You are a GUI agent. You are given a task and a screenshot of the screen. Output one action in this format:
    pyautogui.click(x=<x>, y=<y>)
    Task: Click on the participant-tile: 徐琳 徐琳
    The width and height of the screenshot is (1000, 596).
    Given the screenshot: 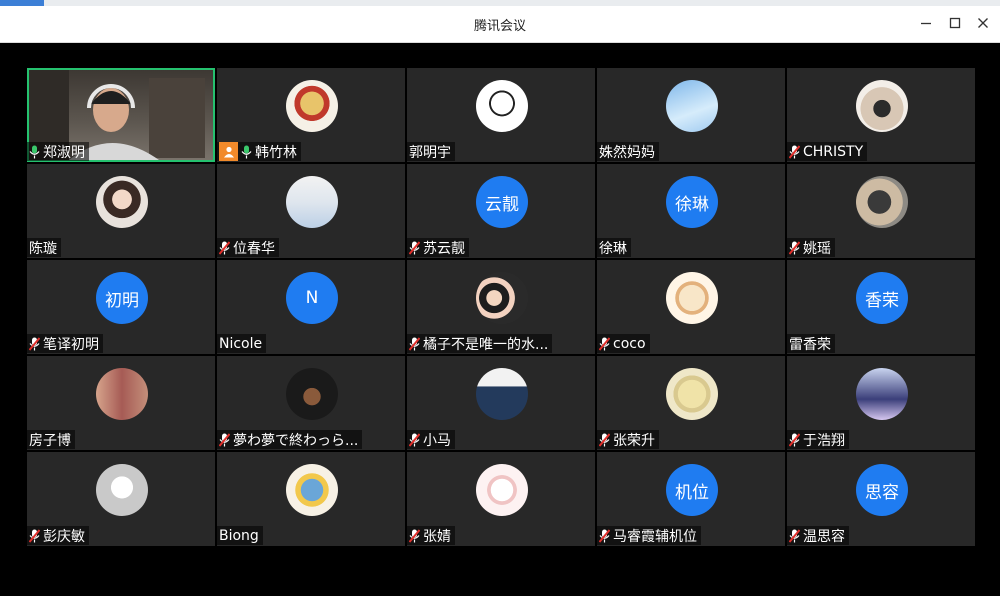 What is the action you would take?
    pyautogui.click(x=691, y=211)
    